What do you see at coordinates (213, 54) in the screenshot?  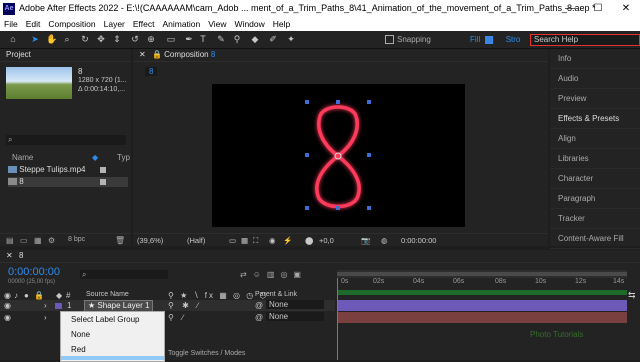 I see `composition-tab-name: 8` at bounding box center [213, 54].